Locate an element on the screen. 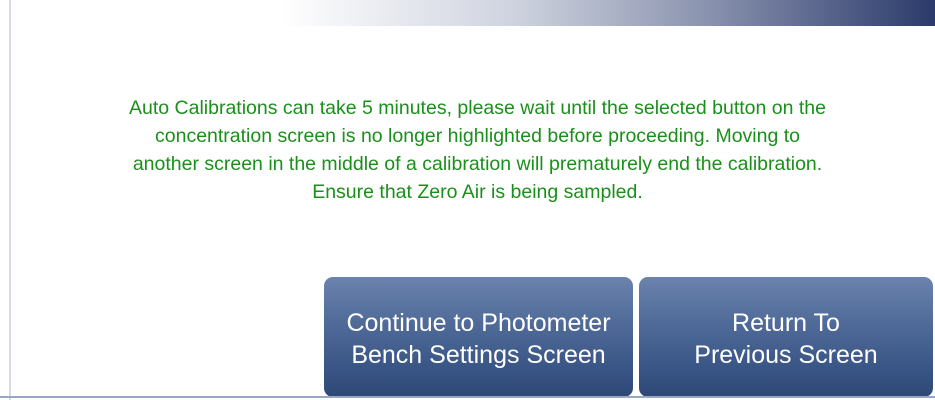 The image size is (935, 400). return-button-label: Return To Previous Screen is located at coordinates (786, 339).